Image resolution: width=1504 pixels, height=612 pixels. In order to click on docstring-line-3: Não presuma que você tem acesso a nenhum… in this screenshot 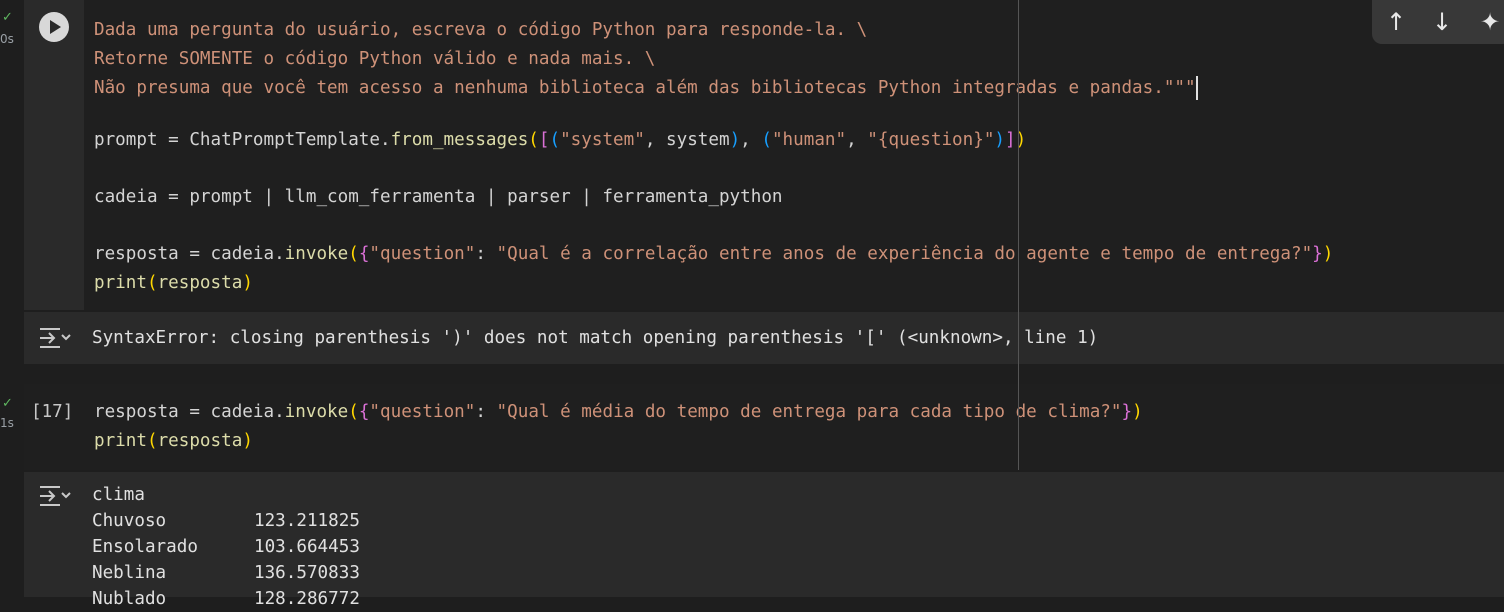, I will do `click(645, 88)`.